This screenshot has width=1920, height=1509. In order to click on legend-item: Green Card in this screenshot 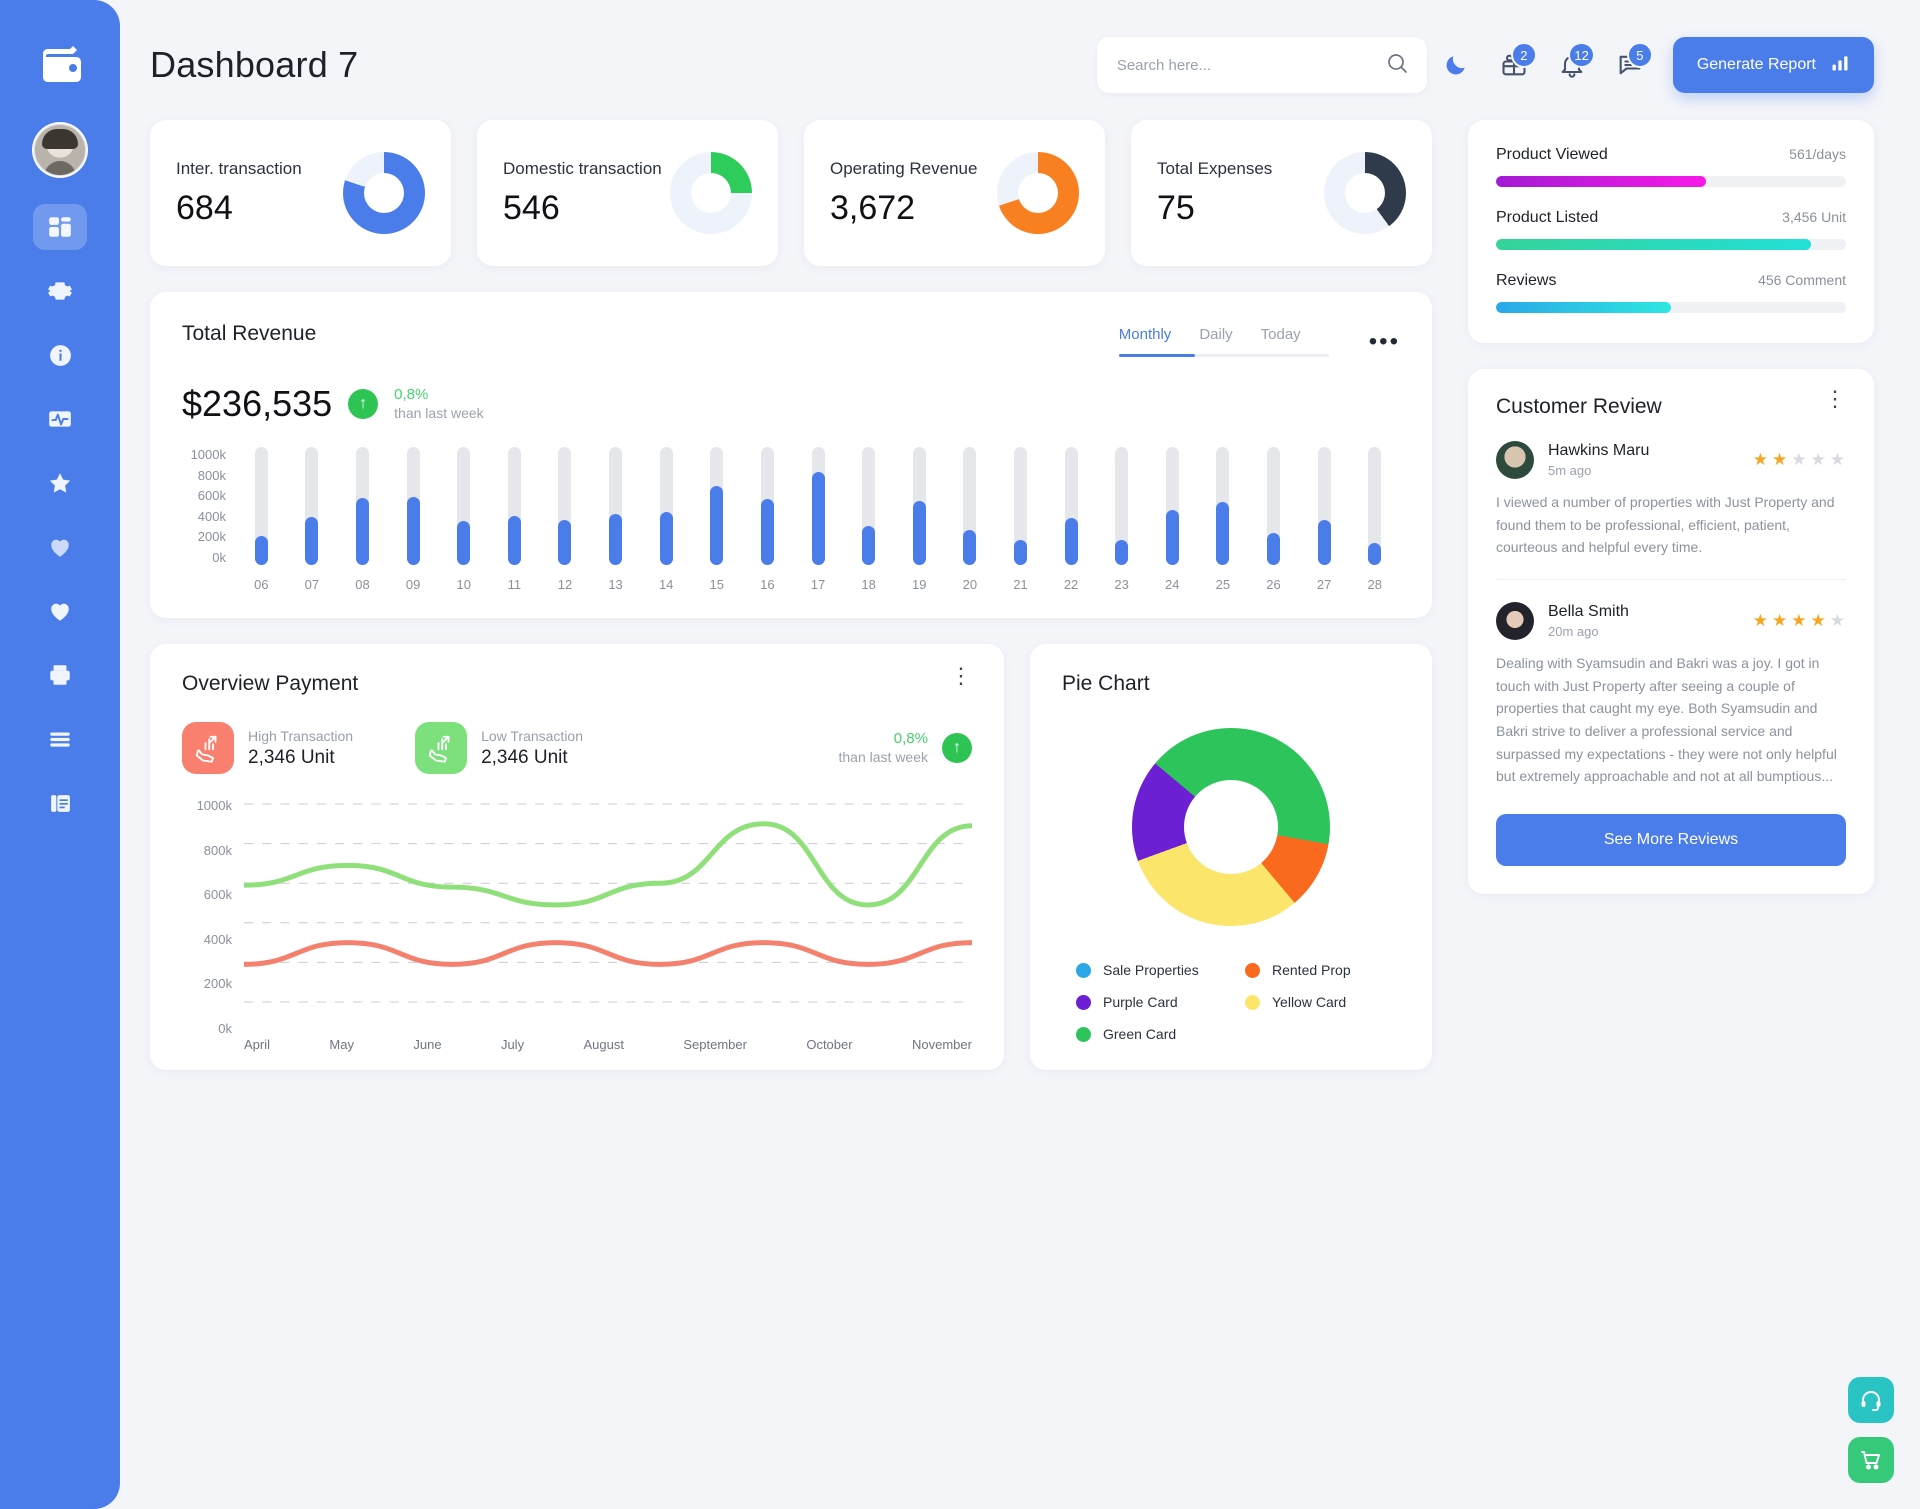, I will do `click(1153, 1034)`.